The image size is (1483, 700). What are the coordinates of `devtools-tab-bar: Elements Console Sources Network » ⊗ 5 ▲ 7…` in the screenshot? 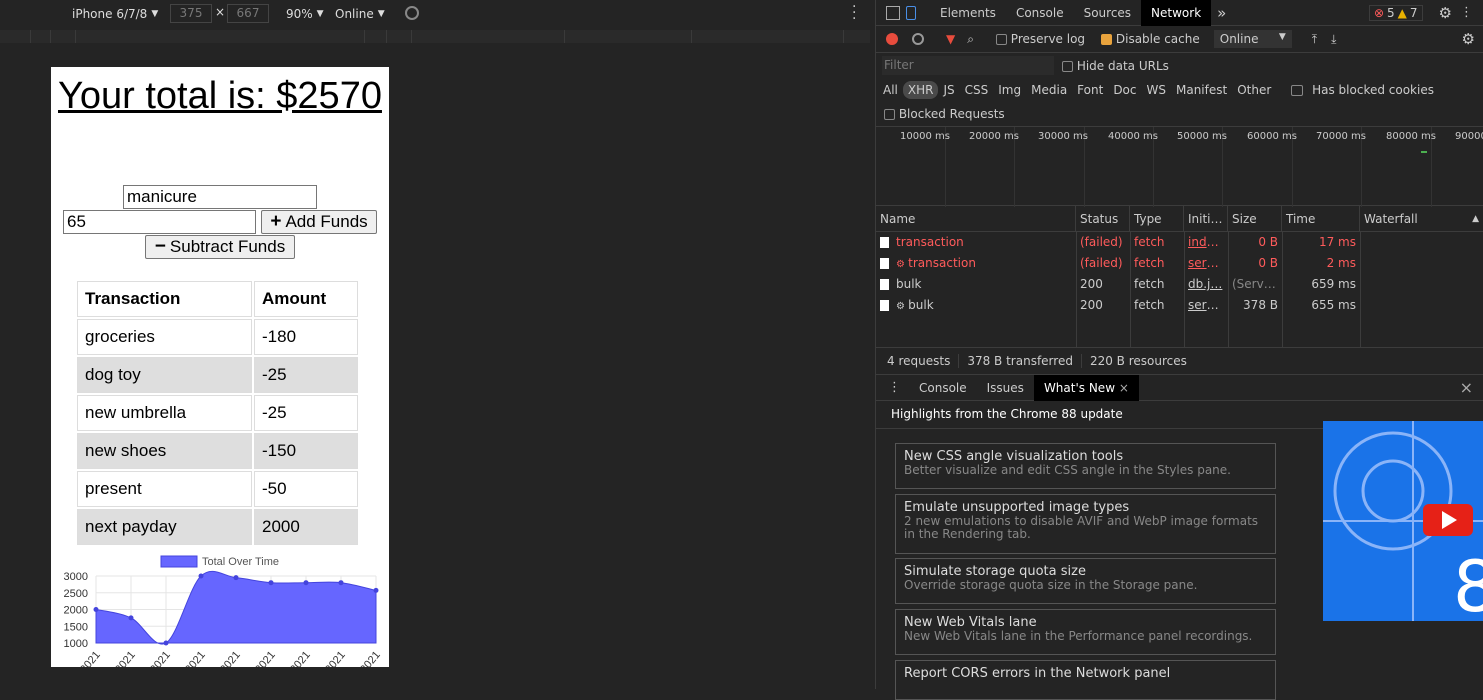 It's located at (1179, 13).